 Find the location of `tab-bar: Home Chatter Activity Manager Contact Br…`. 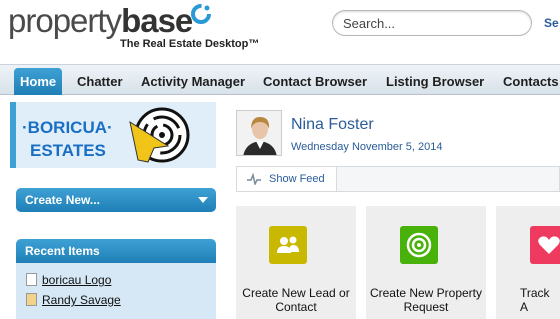

tab-bar: Home Chatter Activity Manager Contact Br… is located at coordinates (280, 79).